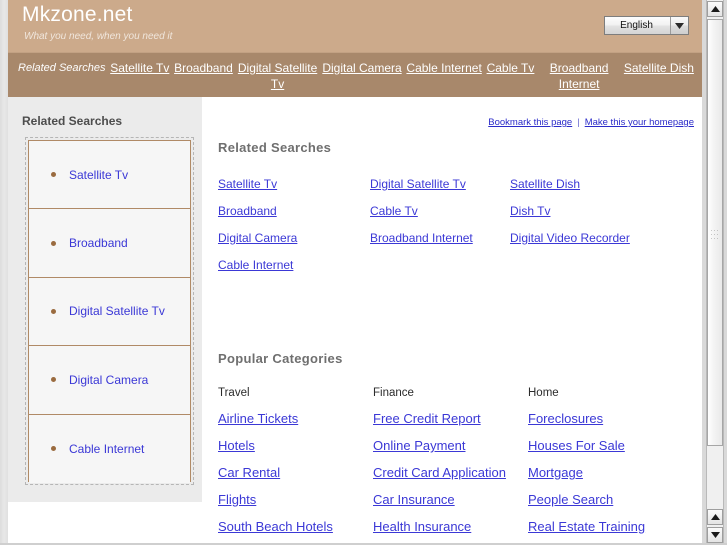 The width and height of the screenshot is (727, 545). I want to click on rs-link-dish-tv: Dish Tv, so click(599, 211).